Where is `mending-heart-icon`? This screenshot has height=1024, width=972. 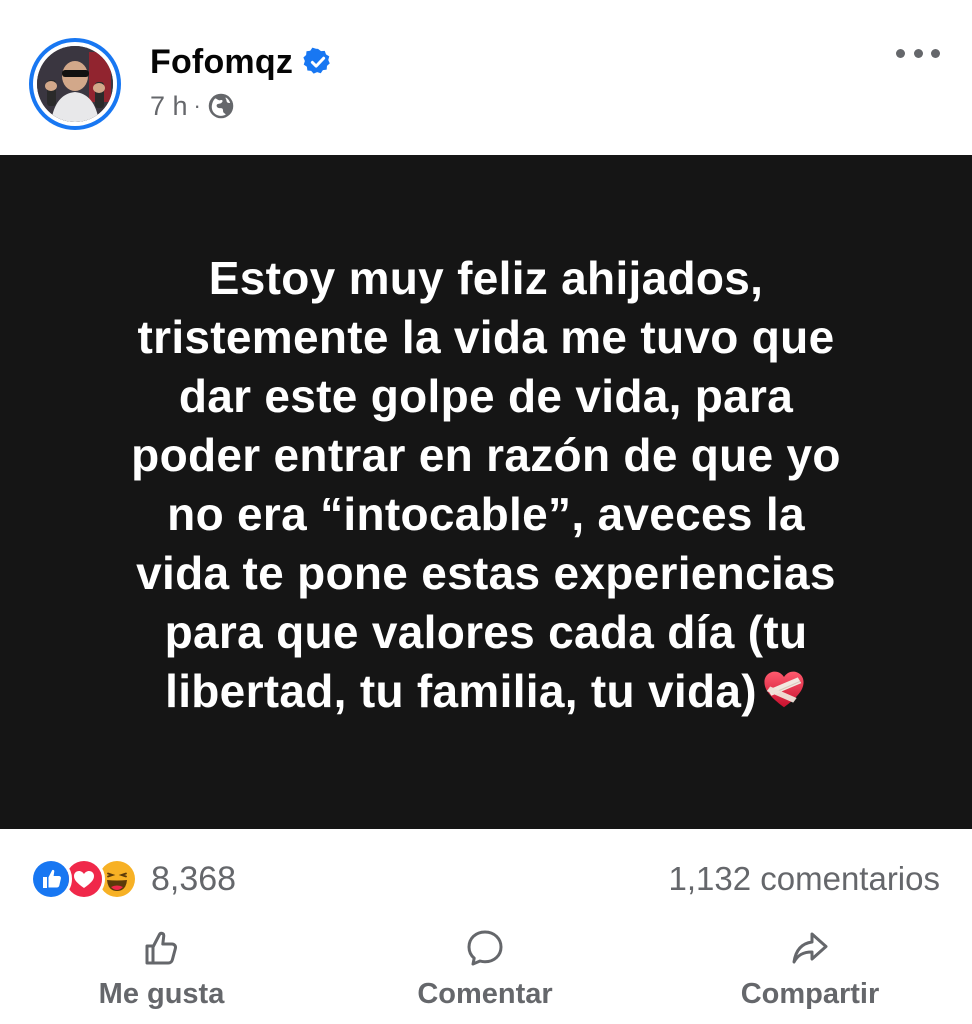 mending-heart-icon is located at coordinates (784, 689).